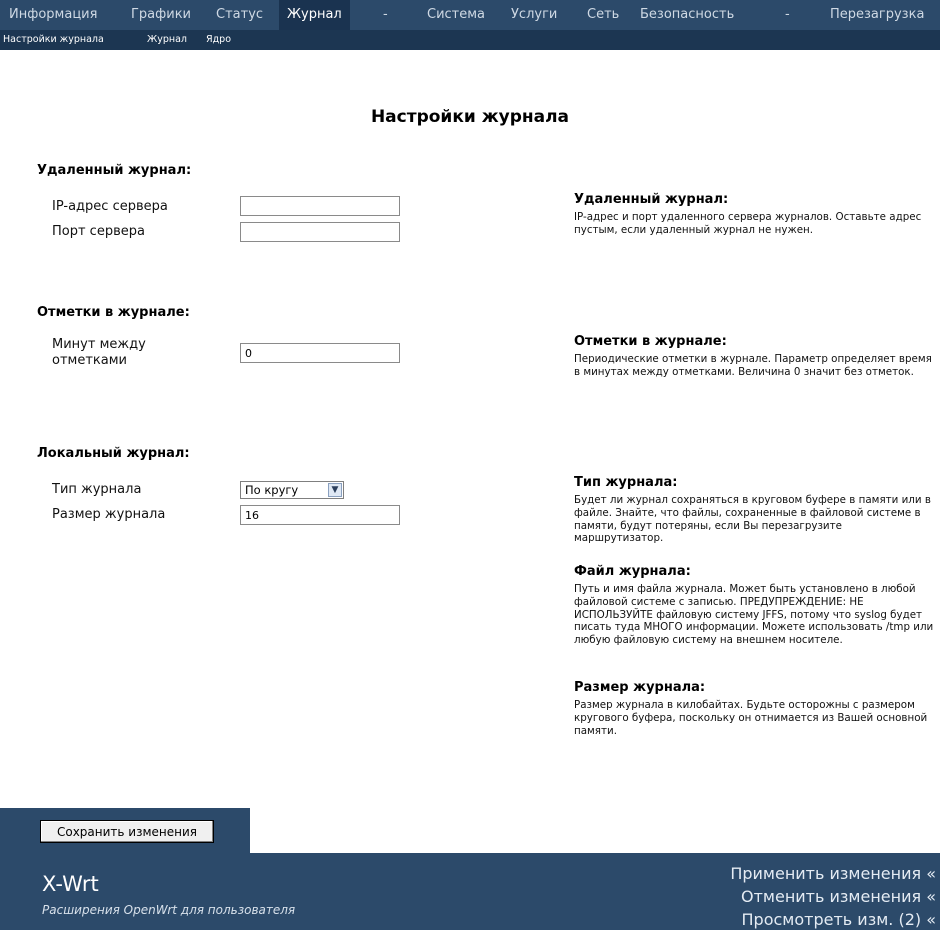 Image resolution: width=940 pixels, height=930 pixels. Describe the element at coordinates (456, 15) in the screenshot. I see `nav-item-system: Система` at that location.